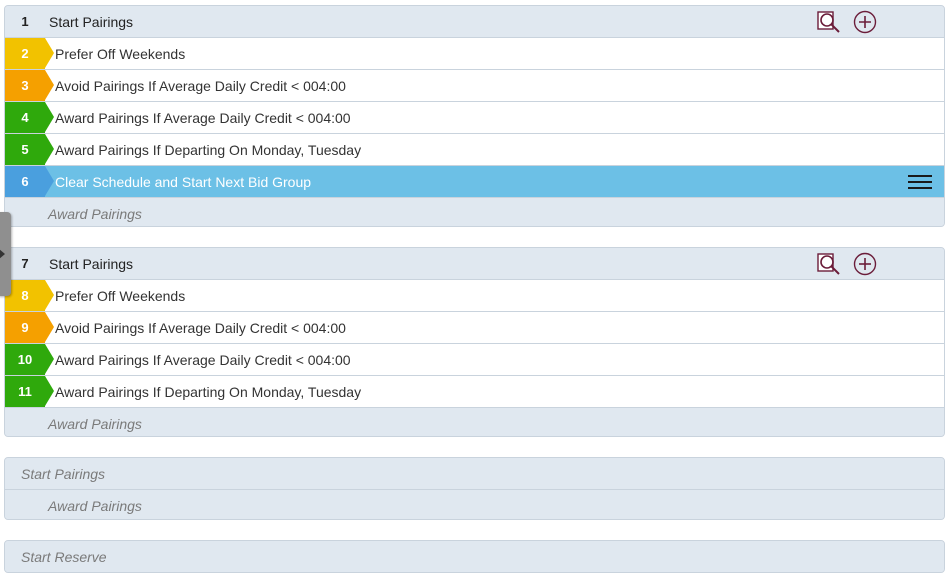 This screenshot has height=575, width=950. I want to click on rule-number-badge: 3, so click(29, 85).